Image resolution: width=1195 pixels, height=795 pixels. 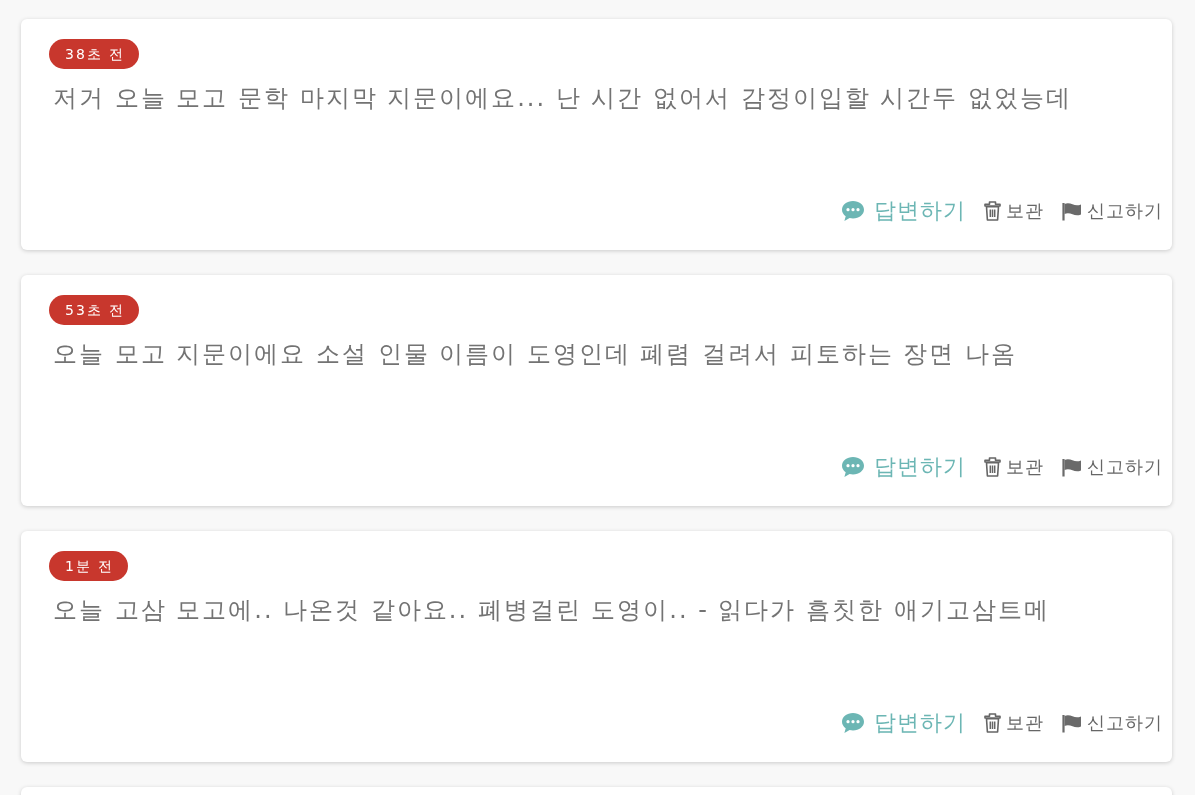 I want to click on question-text: 저거 오늘 모고 문학 마지막 지문이에요... 난 시간 없어서 감정이입할 시간두 없었능데, so click(x=563, y=98).